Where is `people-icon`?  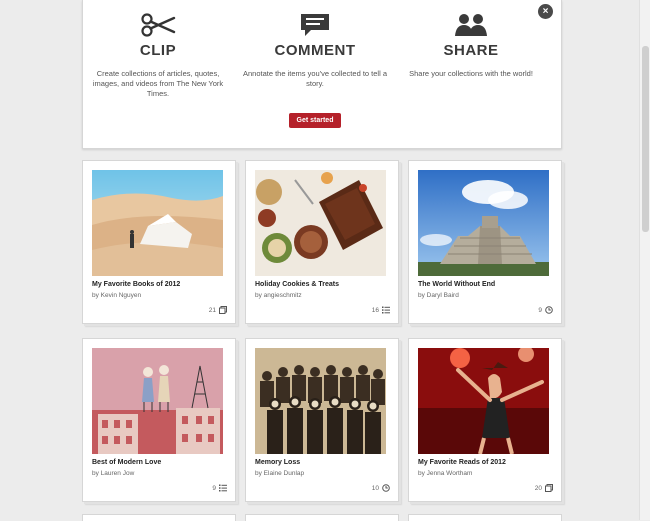
people-icon is located at coordinates (471, 25).